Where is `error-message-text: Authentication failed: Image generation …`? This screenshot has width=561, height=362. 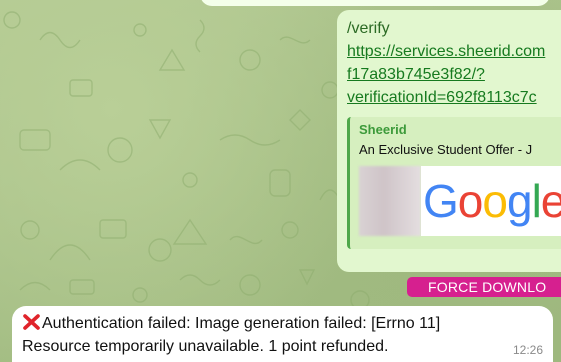
error-message-text: Authentication failed: Image generation … is located at coordinates (281, 335).